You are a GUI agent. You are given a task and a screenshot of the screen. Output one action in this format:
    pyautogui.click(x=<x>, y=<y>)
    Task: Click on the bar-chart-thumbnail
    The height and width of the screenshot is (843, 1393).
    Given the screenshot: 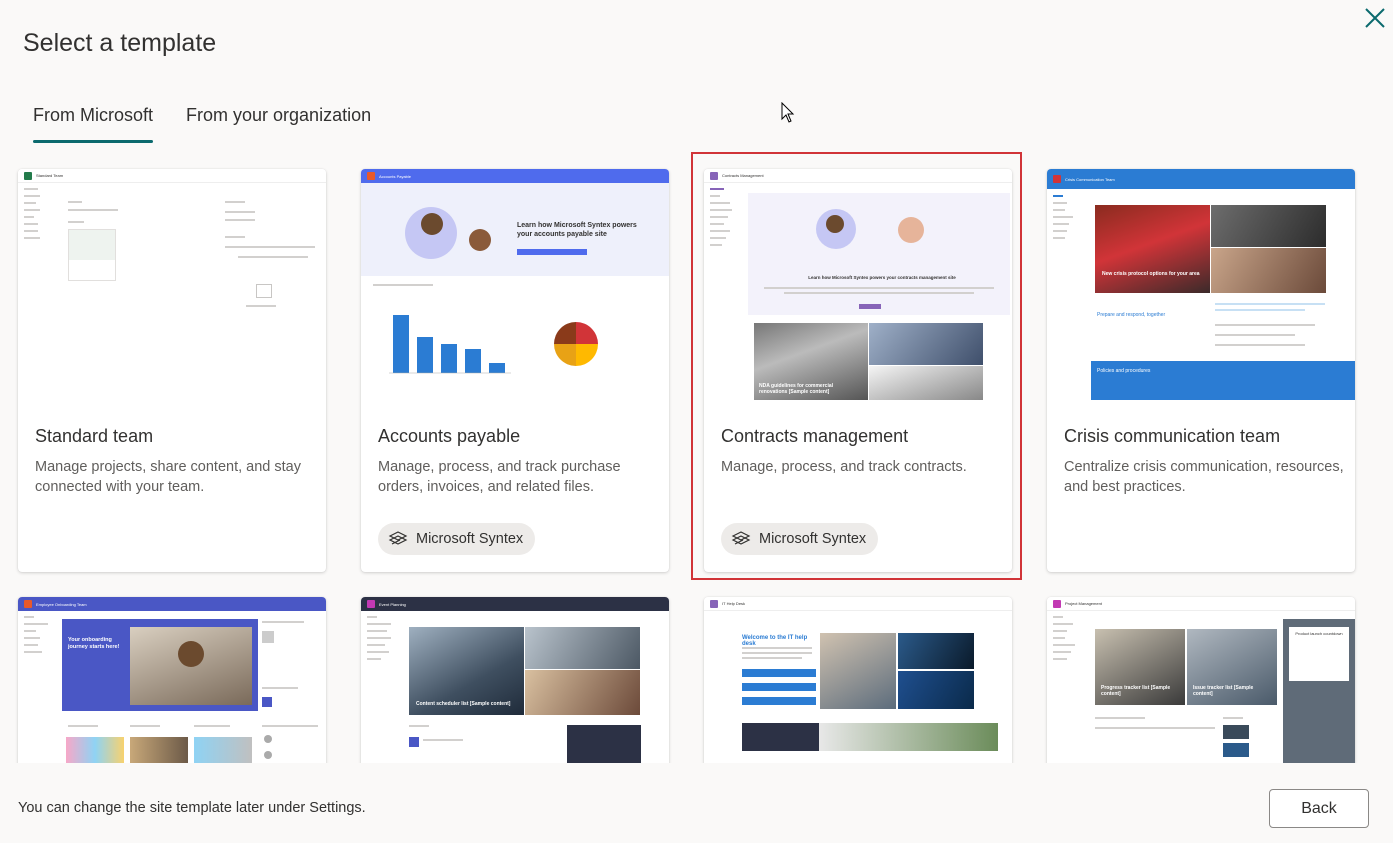 What is the action you would take?
    pyautogui.click(x=450, y=344)
    